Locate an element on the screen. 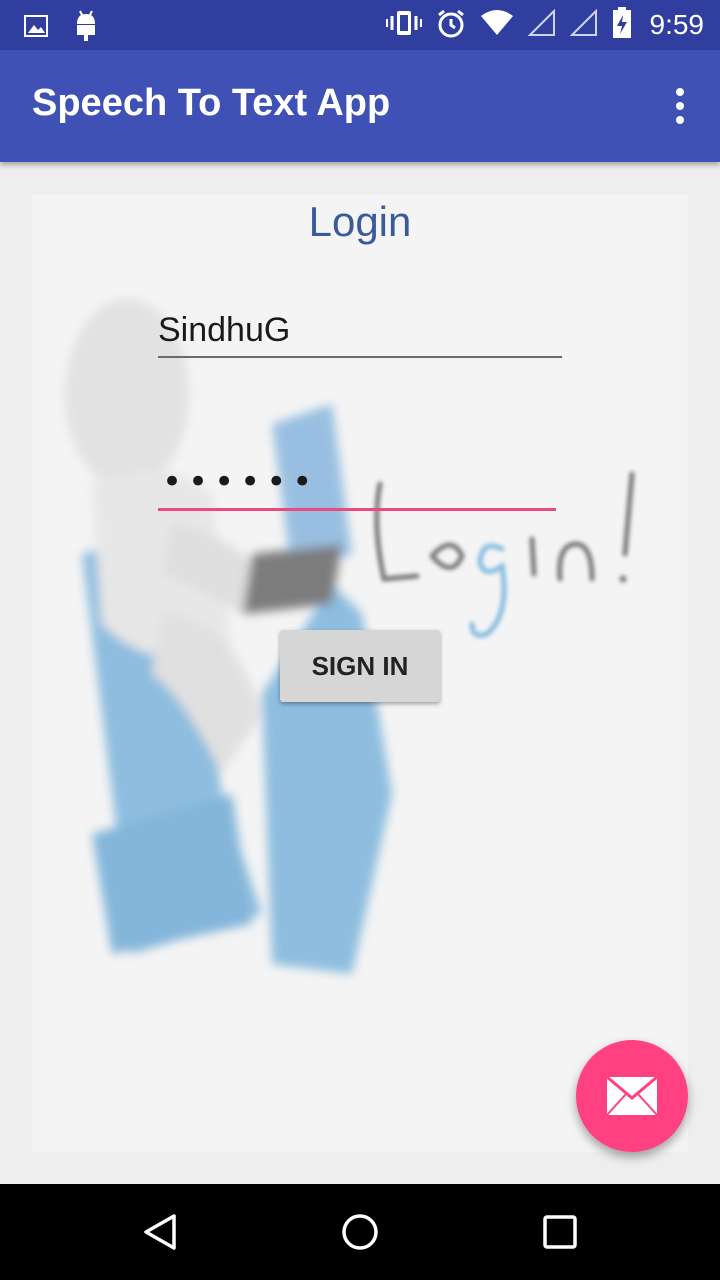  wifi-icon is located at coordinates (497, 25).